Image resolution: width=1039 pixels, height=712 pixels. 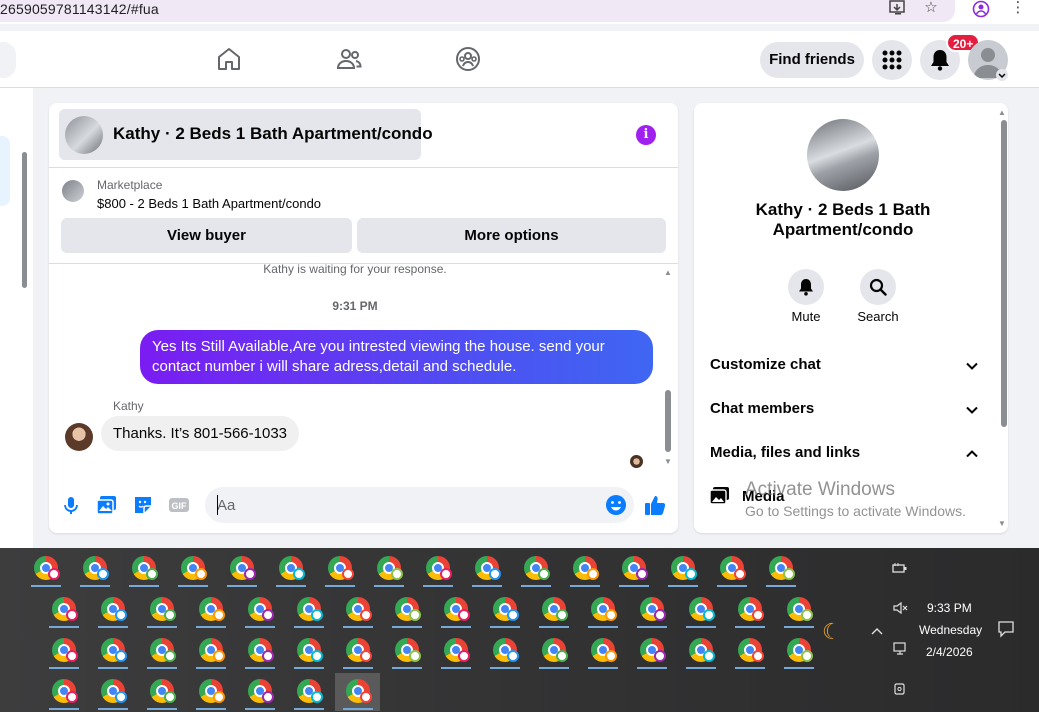 What do you see at coordinates (898, 9) in the screenshot?
I see `install-app-icon` at bounding box center [898, 9].